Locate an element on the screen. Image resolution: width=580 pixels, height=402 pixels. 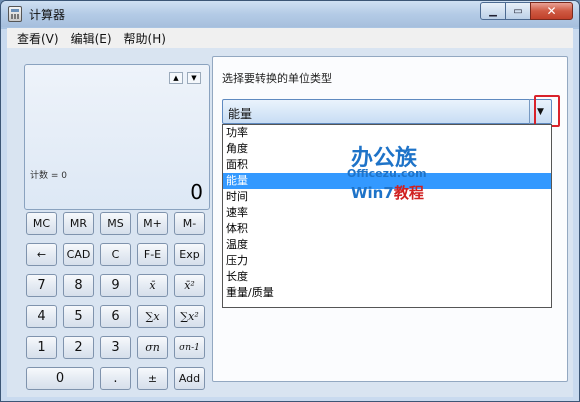
watermark-logo: 办公族 Officezu.com Win7教程 is located at coordinates (397, 175).